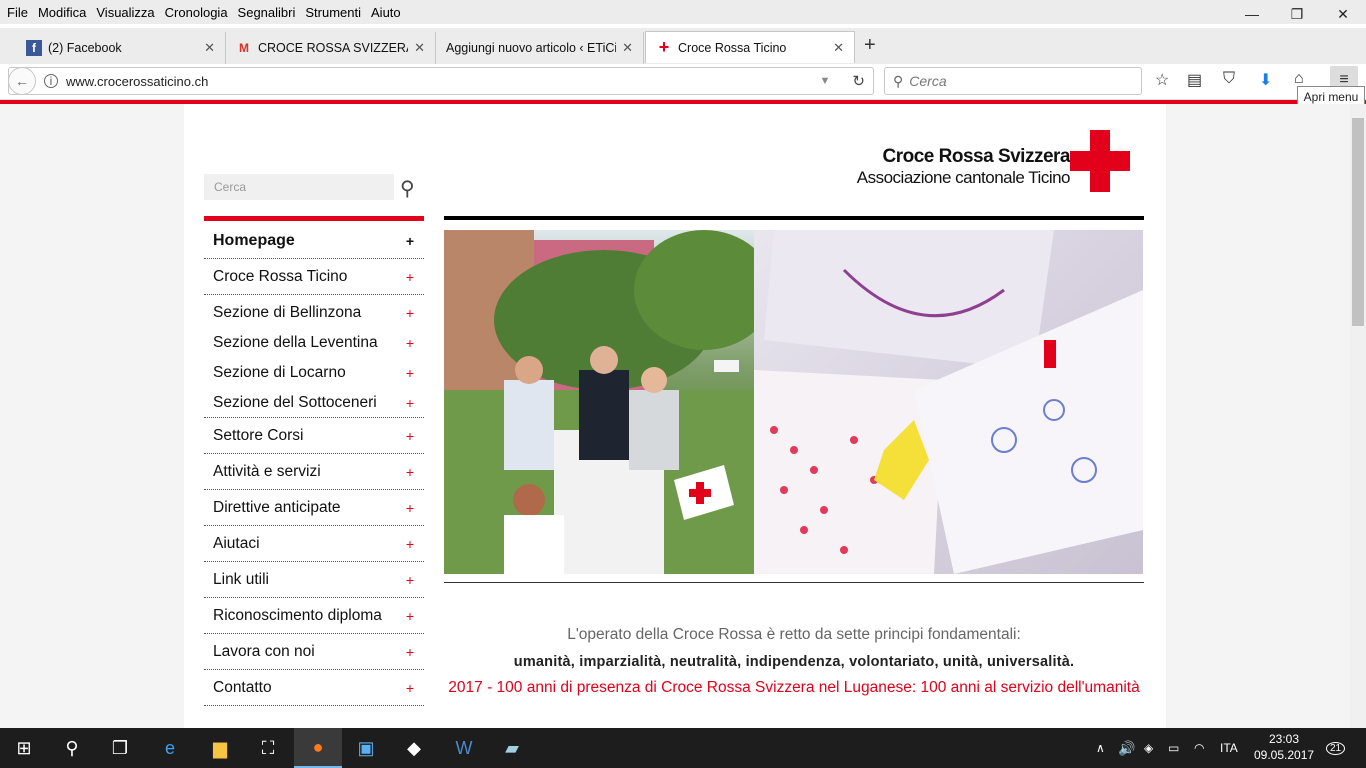  Describe the element at coordinates (386, 12) in the screenshot. I see `menu-aiuto: Aiuto` at that location.